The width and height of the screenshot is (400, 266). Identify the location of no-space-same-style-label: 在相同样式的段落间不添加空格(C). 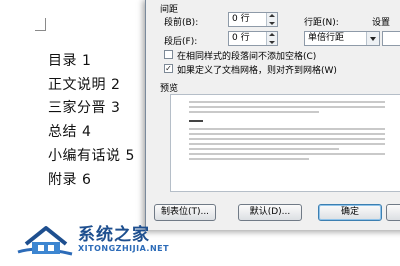
(247, 57).